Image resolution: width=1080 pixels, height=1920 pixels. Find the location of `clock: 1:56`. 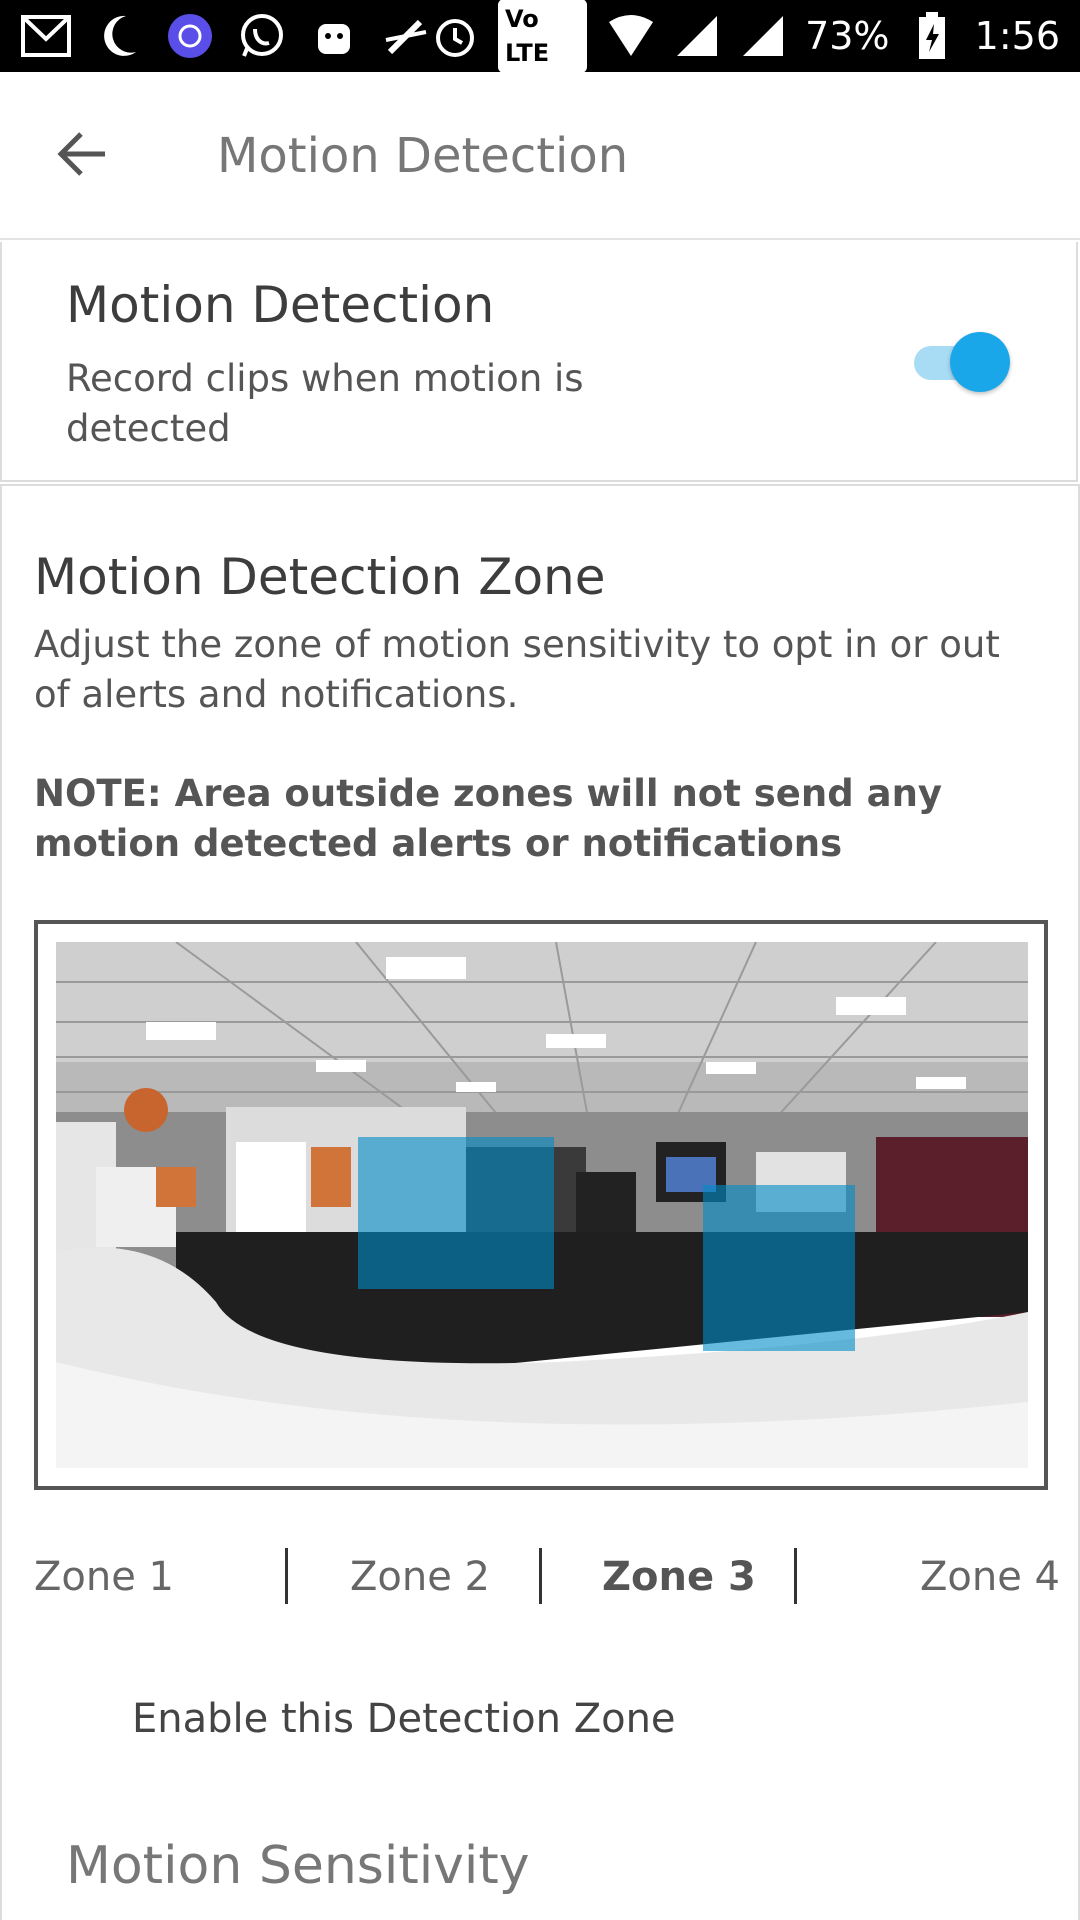

clock: 1:56 is located at coordinates (1017, 36).